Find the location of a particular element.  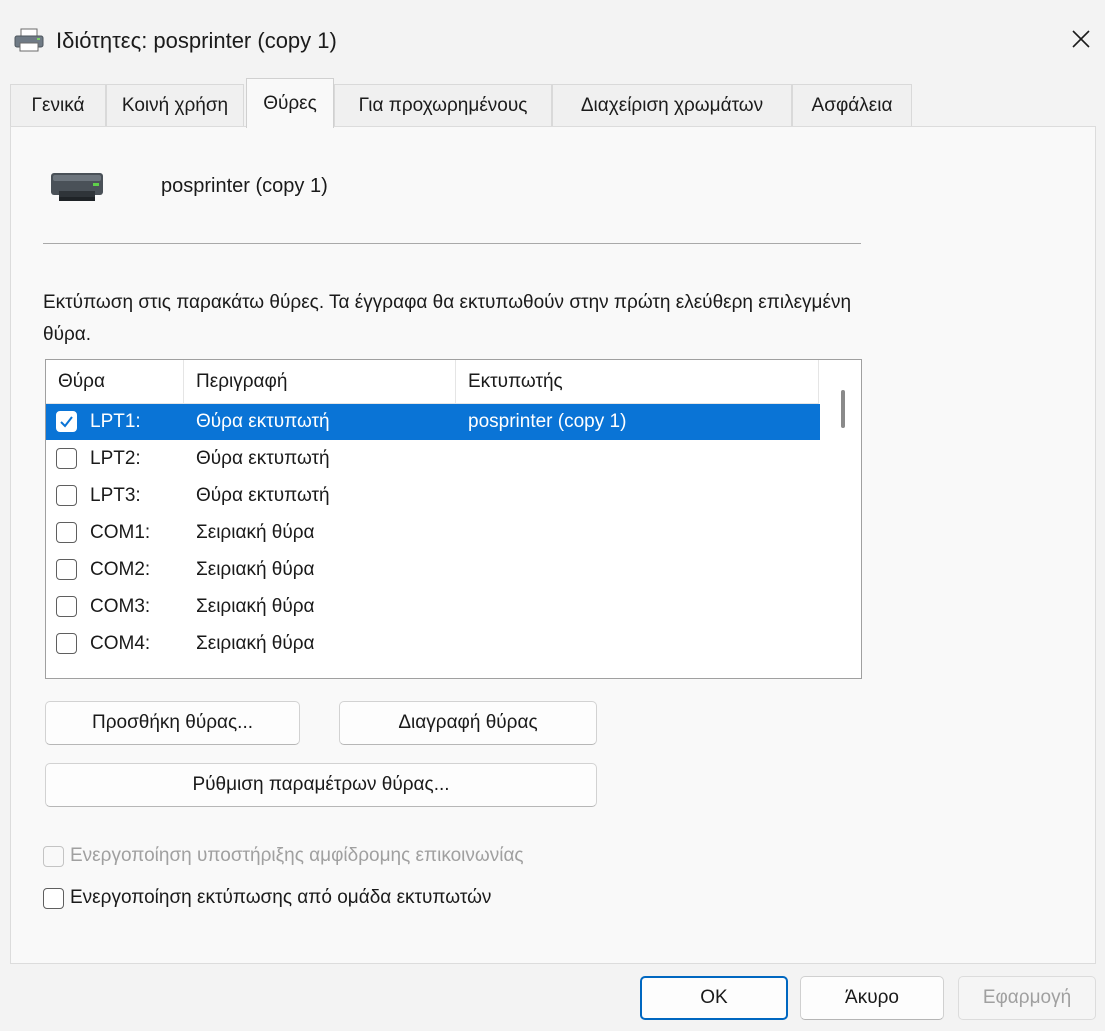

table-row: COM3: Σειριακή θύρα is located at coordinates (433, 607).